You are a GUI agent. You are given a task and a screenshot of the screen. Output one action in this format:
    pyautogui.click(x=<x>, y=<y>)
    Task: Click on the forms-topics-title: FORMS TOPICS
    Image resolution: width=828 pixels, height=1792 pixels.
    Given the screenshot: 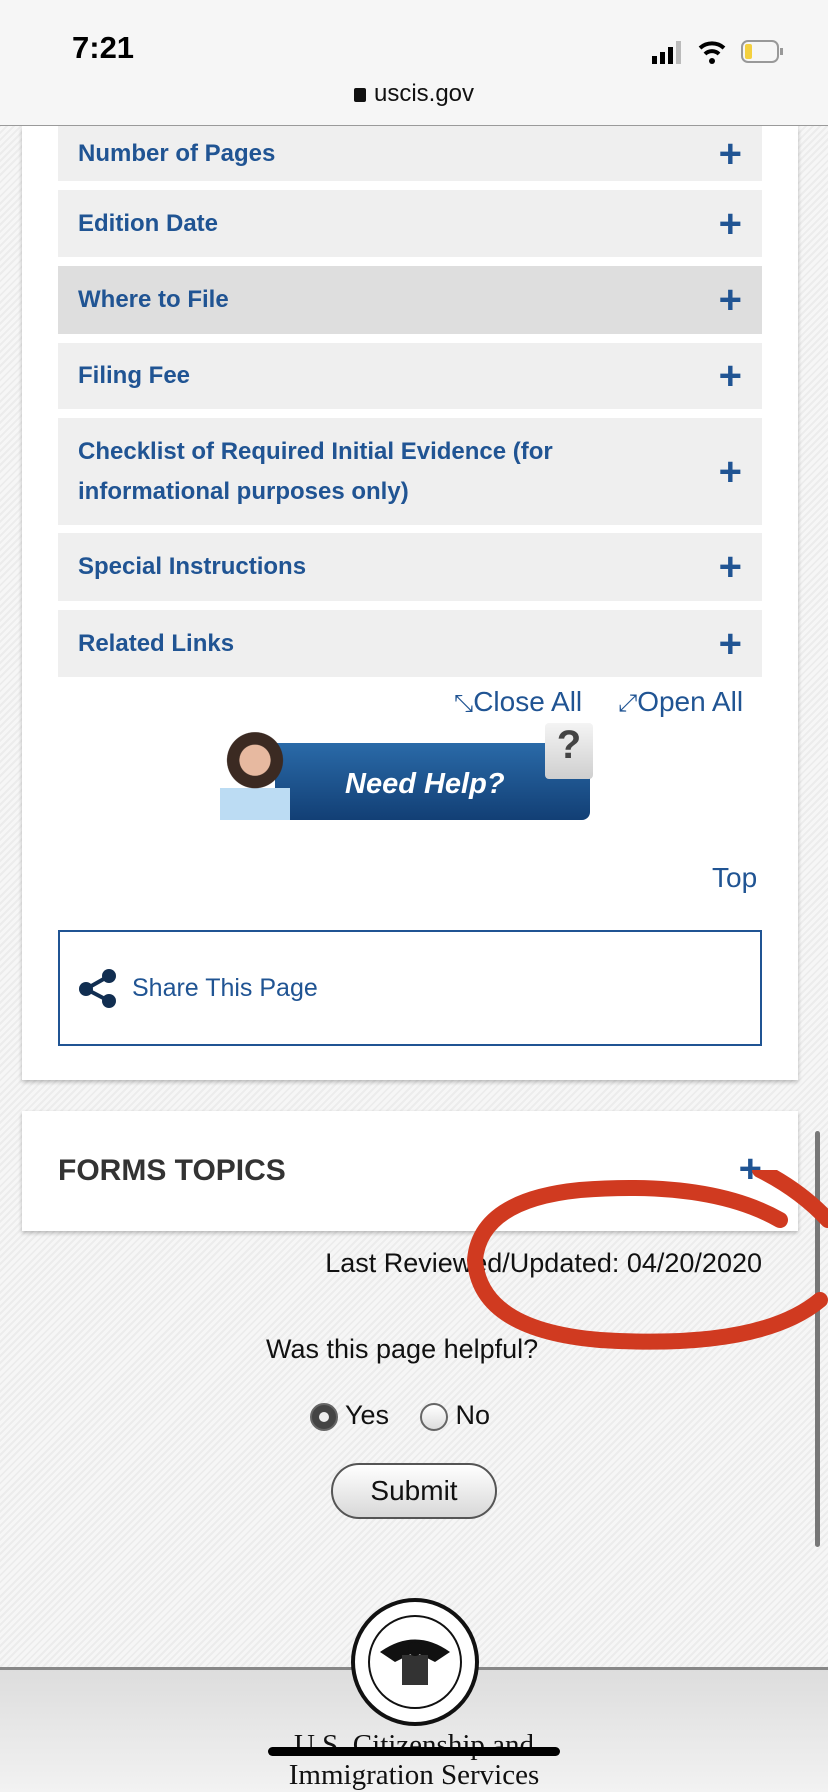 What is the action you would take?
    pyautogui.click(x=172, y=1170)
    